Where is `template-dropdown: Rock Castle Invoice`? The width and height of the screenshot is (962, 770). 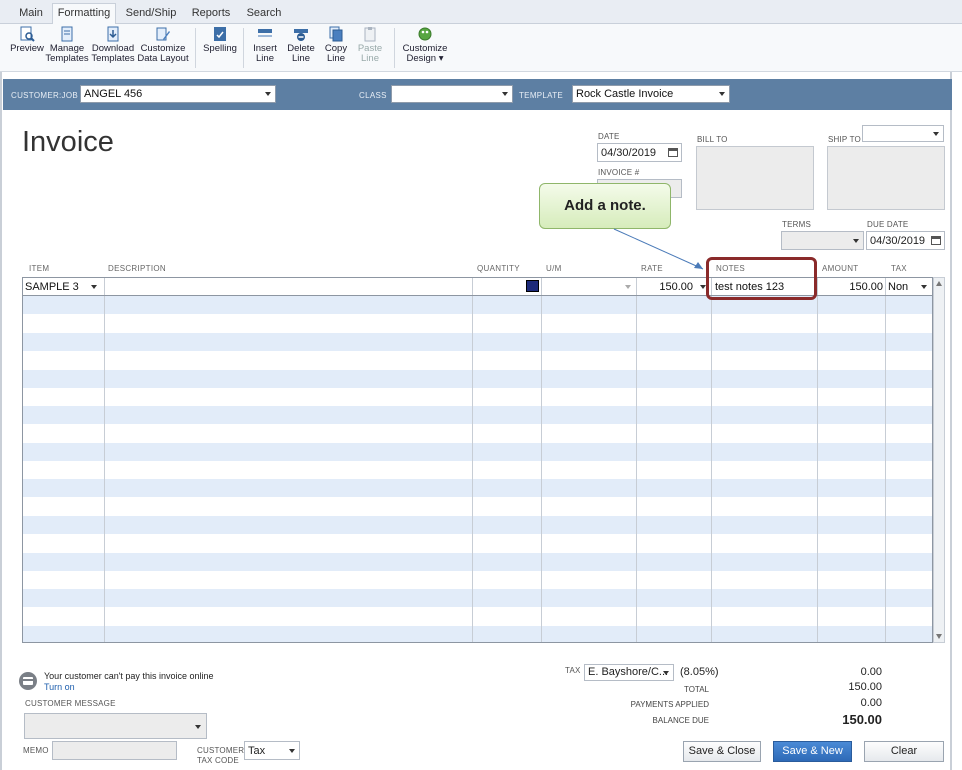
template-dropdown: Rock Castle Invoice is located at coordinates (651, 94).